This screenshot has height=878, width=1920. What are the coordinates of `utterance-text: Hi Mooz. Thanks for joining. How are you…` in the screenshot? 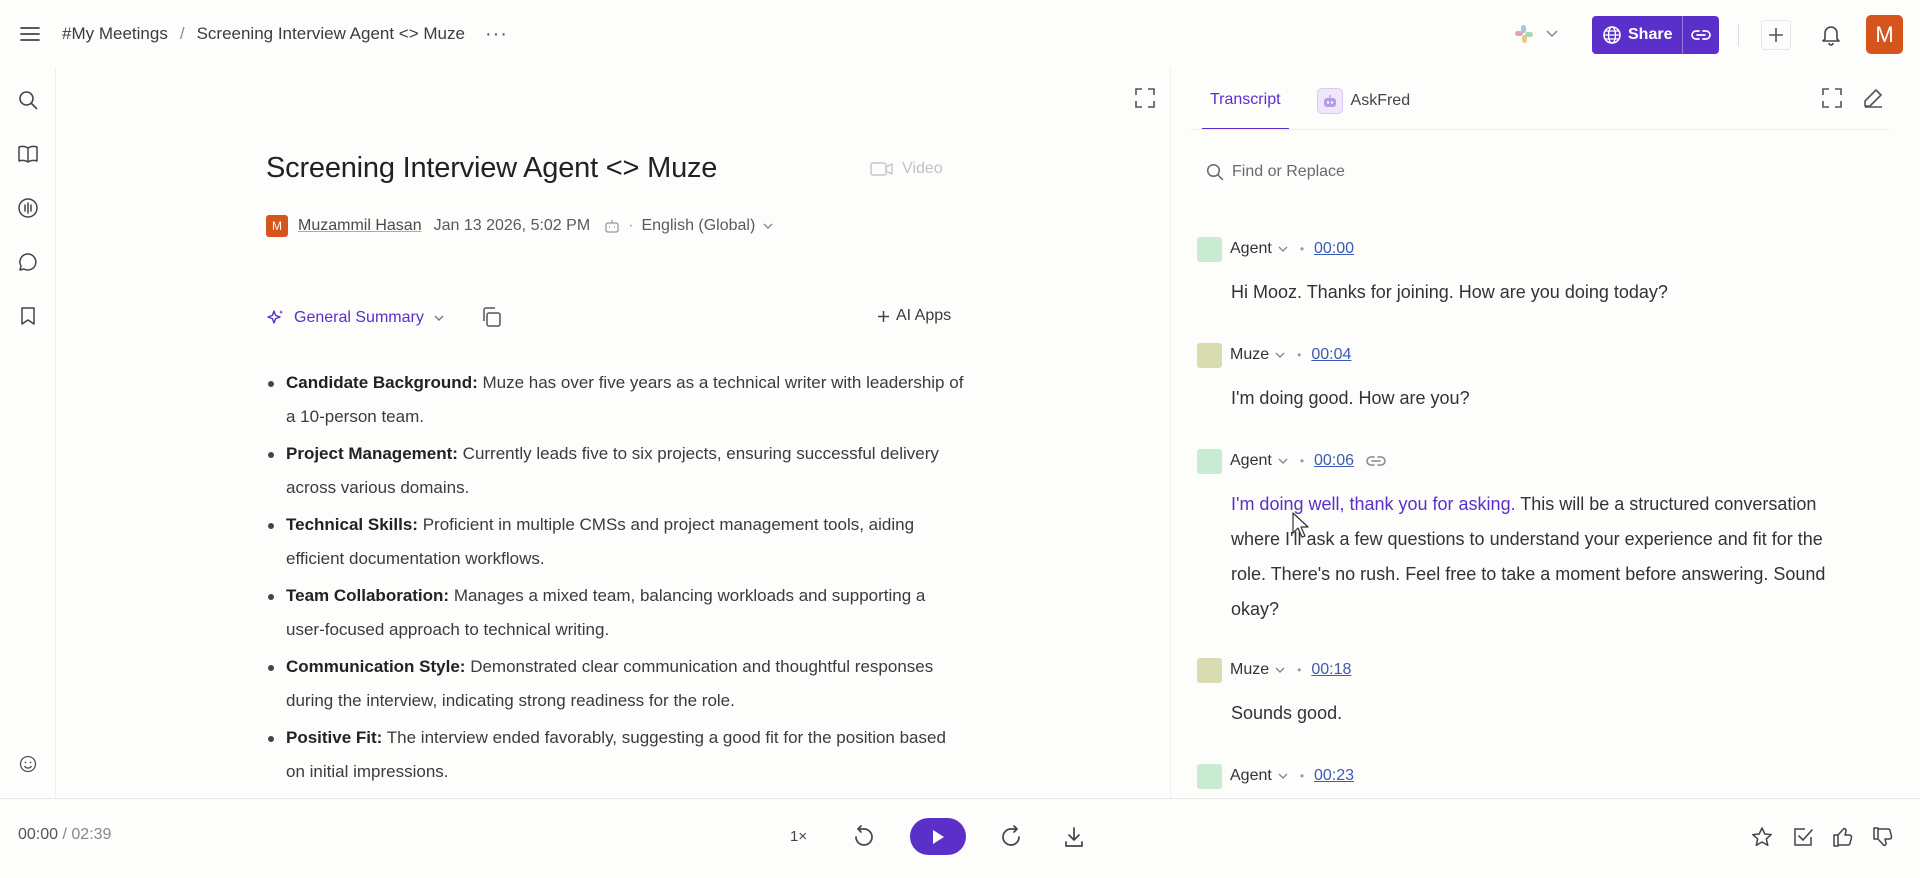 It's located at (1449, 292).